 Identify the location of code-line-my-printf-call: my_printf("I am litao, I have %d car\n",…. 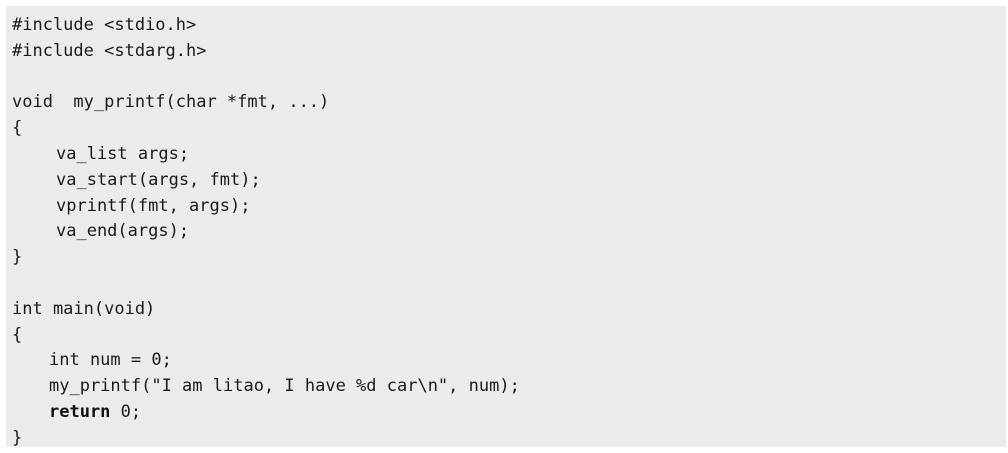
(284, 386).